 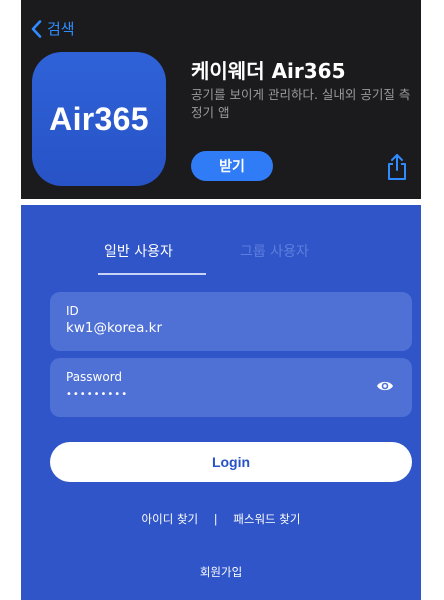 I want to click on id-field: ID kw1@korea.kr, so click(x=231, y=321).